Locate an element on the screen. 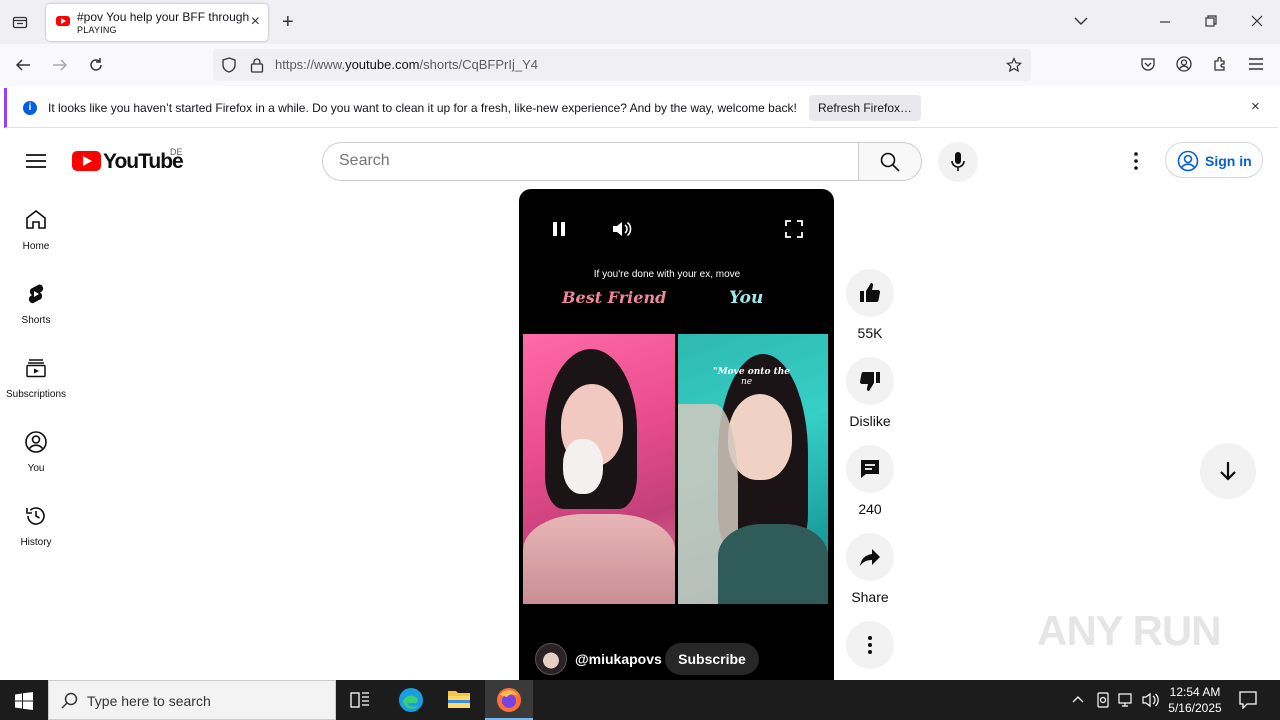 The width and height of the screenshot is (1280, 720). clothes-shape is located at coordinates (773, 564).